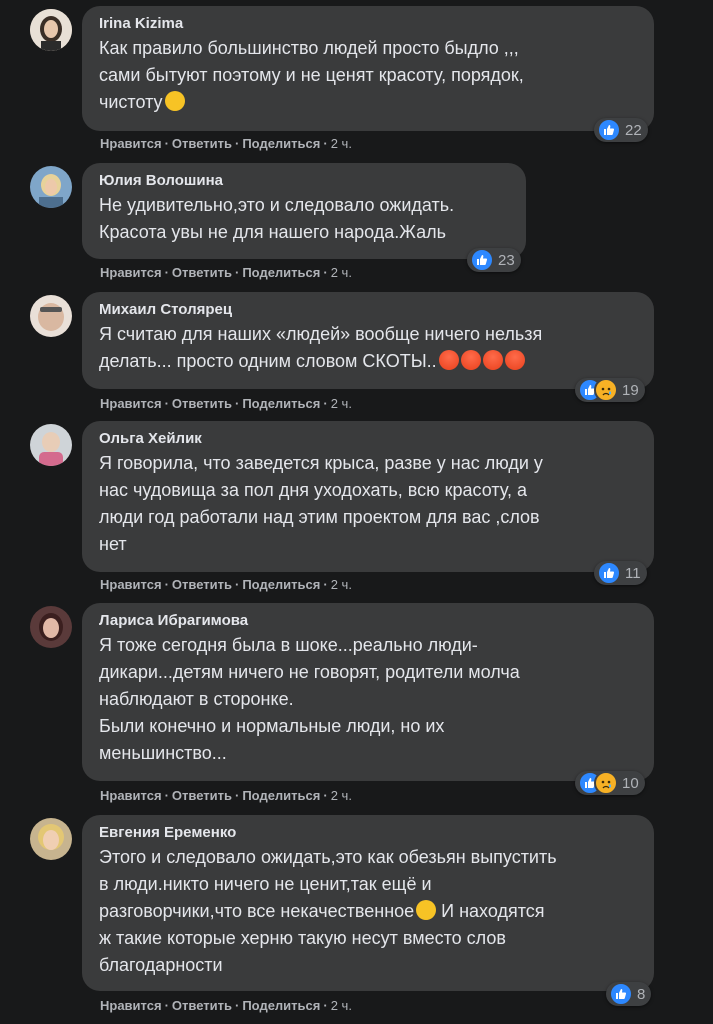  Describe the element at coordinates (620, 573) in the screenshot. I see `reactions-summary: 11` at that location.